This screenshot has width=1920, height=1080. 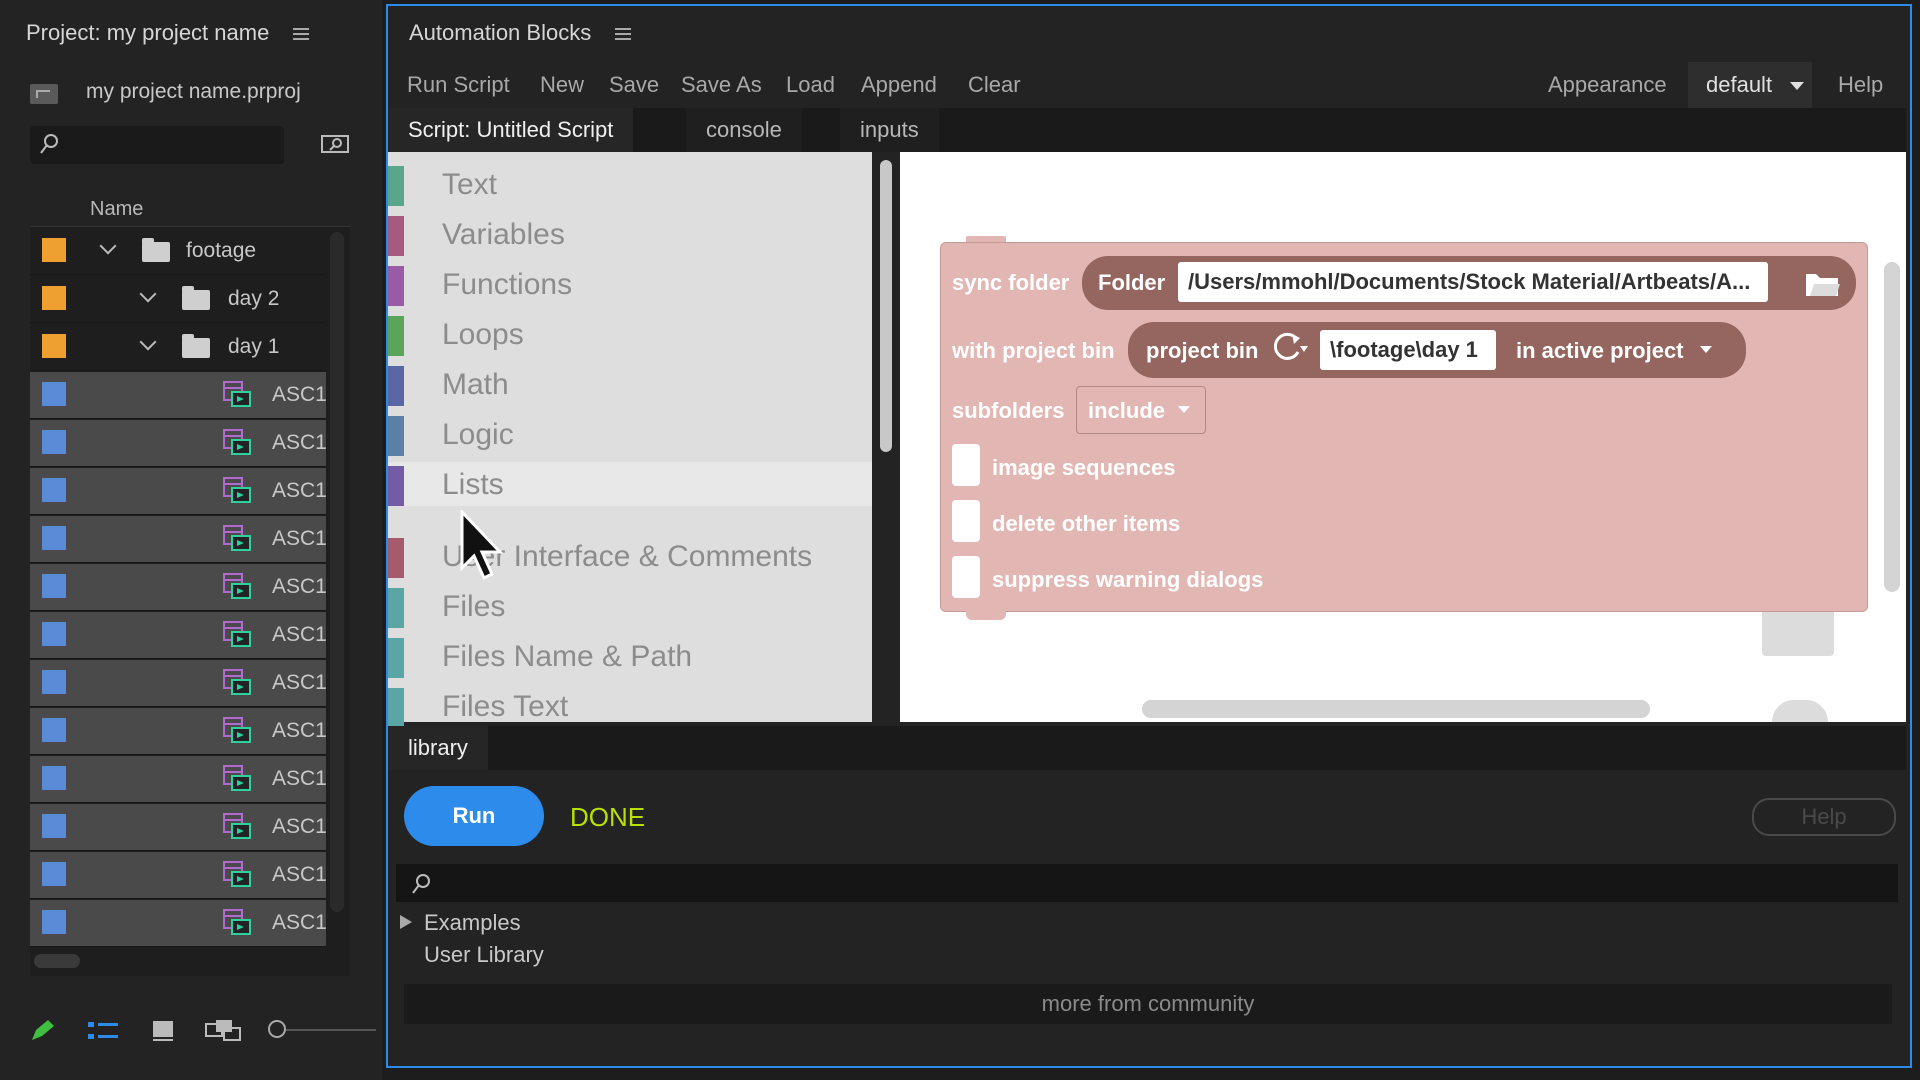 I want to click on run-button: Run, so click(x=474, y=816).